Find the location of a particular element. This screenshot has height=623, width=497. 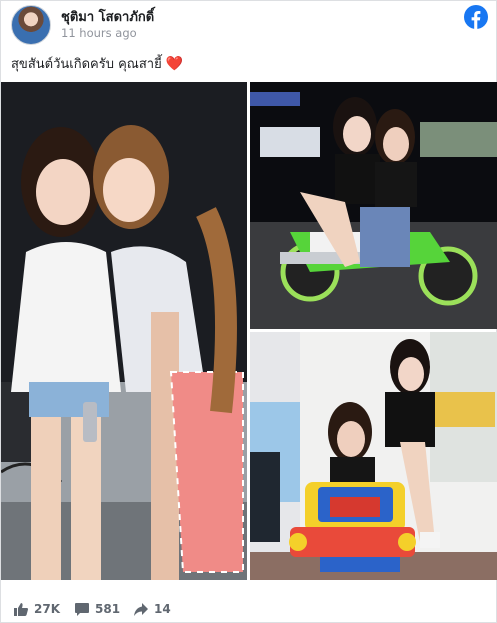

heart-emoji: ❤️ is located at coordinates (174, 64).